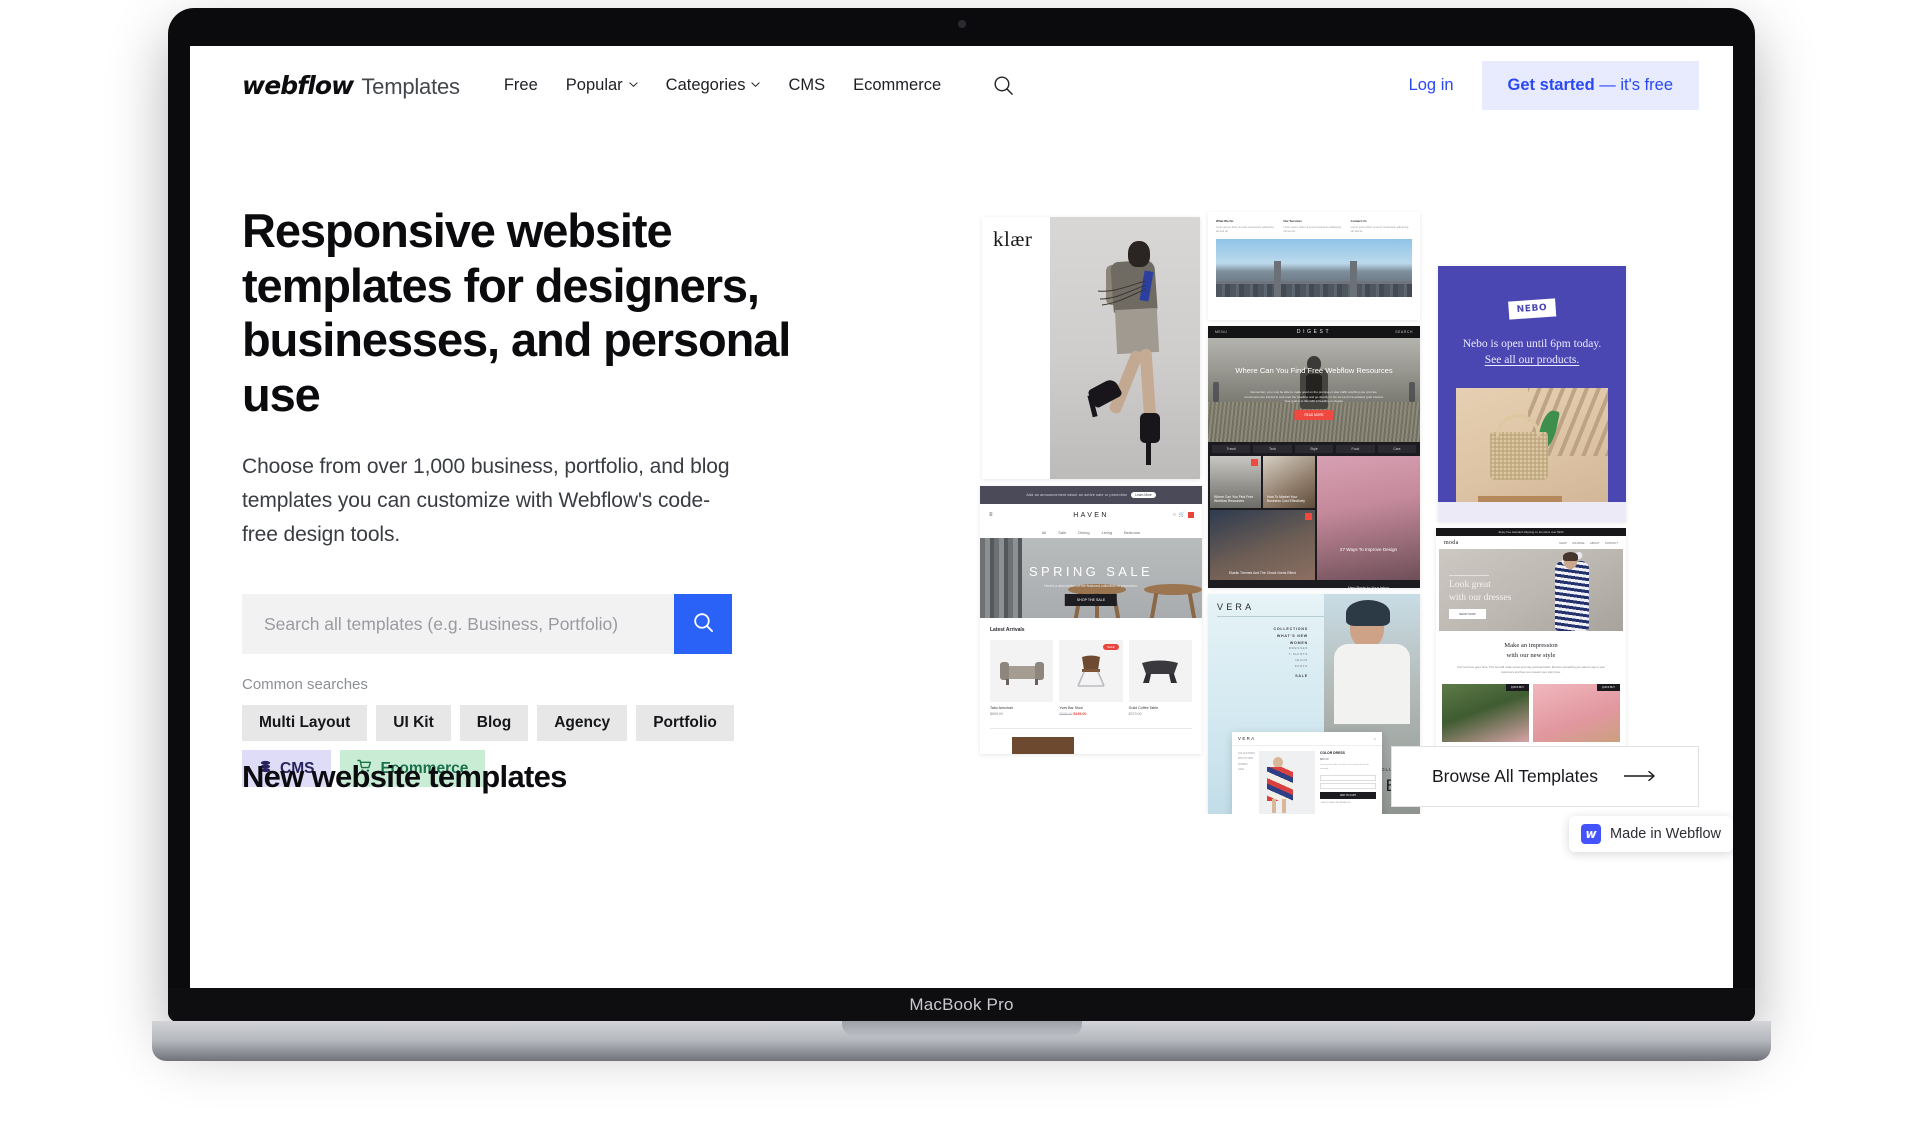 The height and width of the screenshot is (1122, 1920). Describe the element at coordinates (1563, 543) in the screenshot. I see `moda-nav-item: SHOP` at that location.